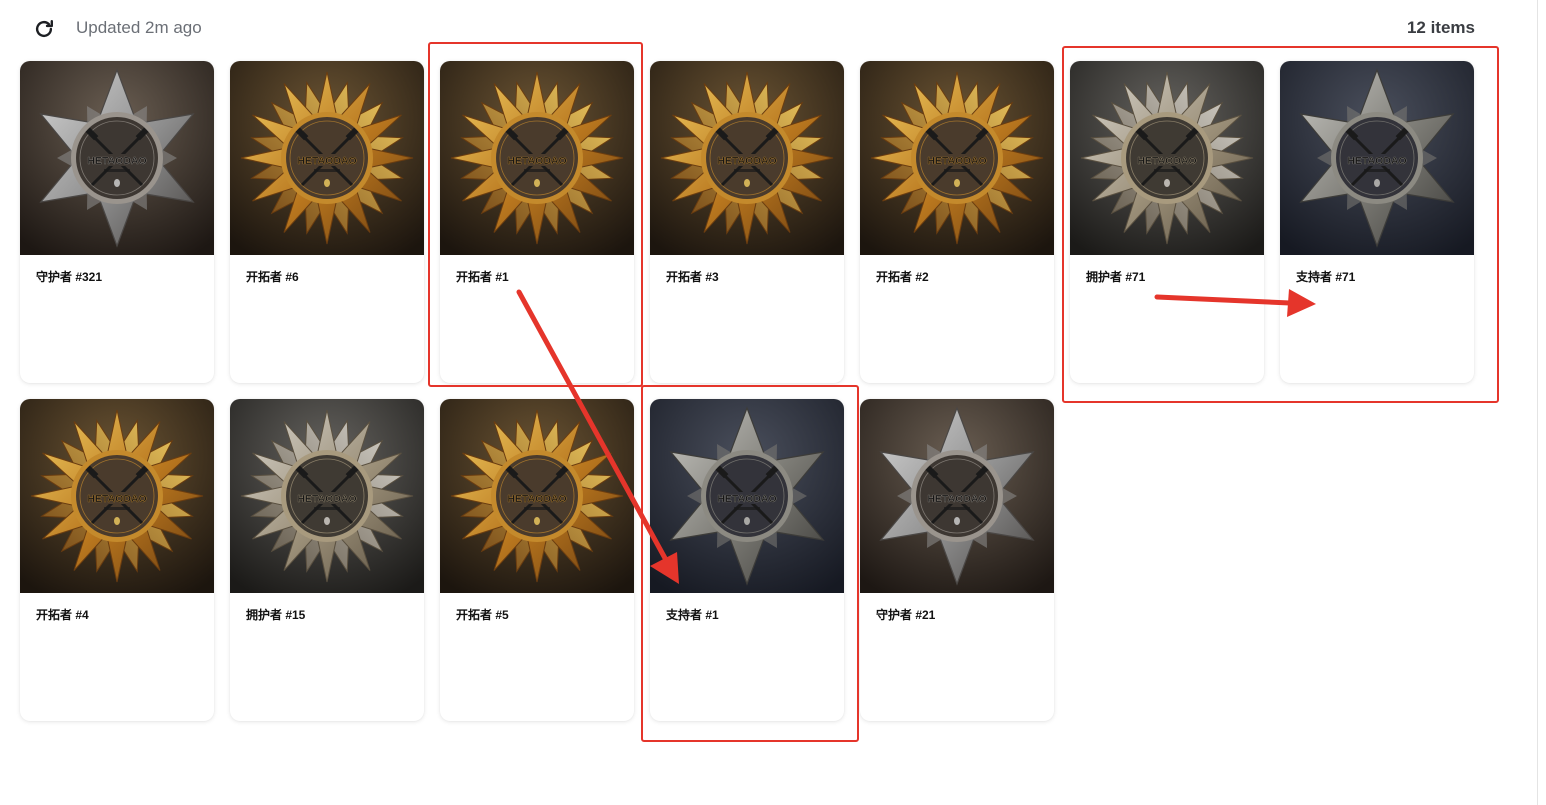 This screenshot has width=1546, height=805. I want to click on card-title: 支持者 #71, so click(1326, 277).